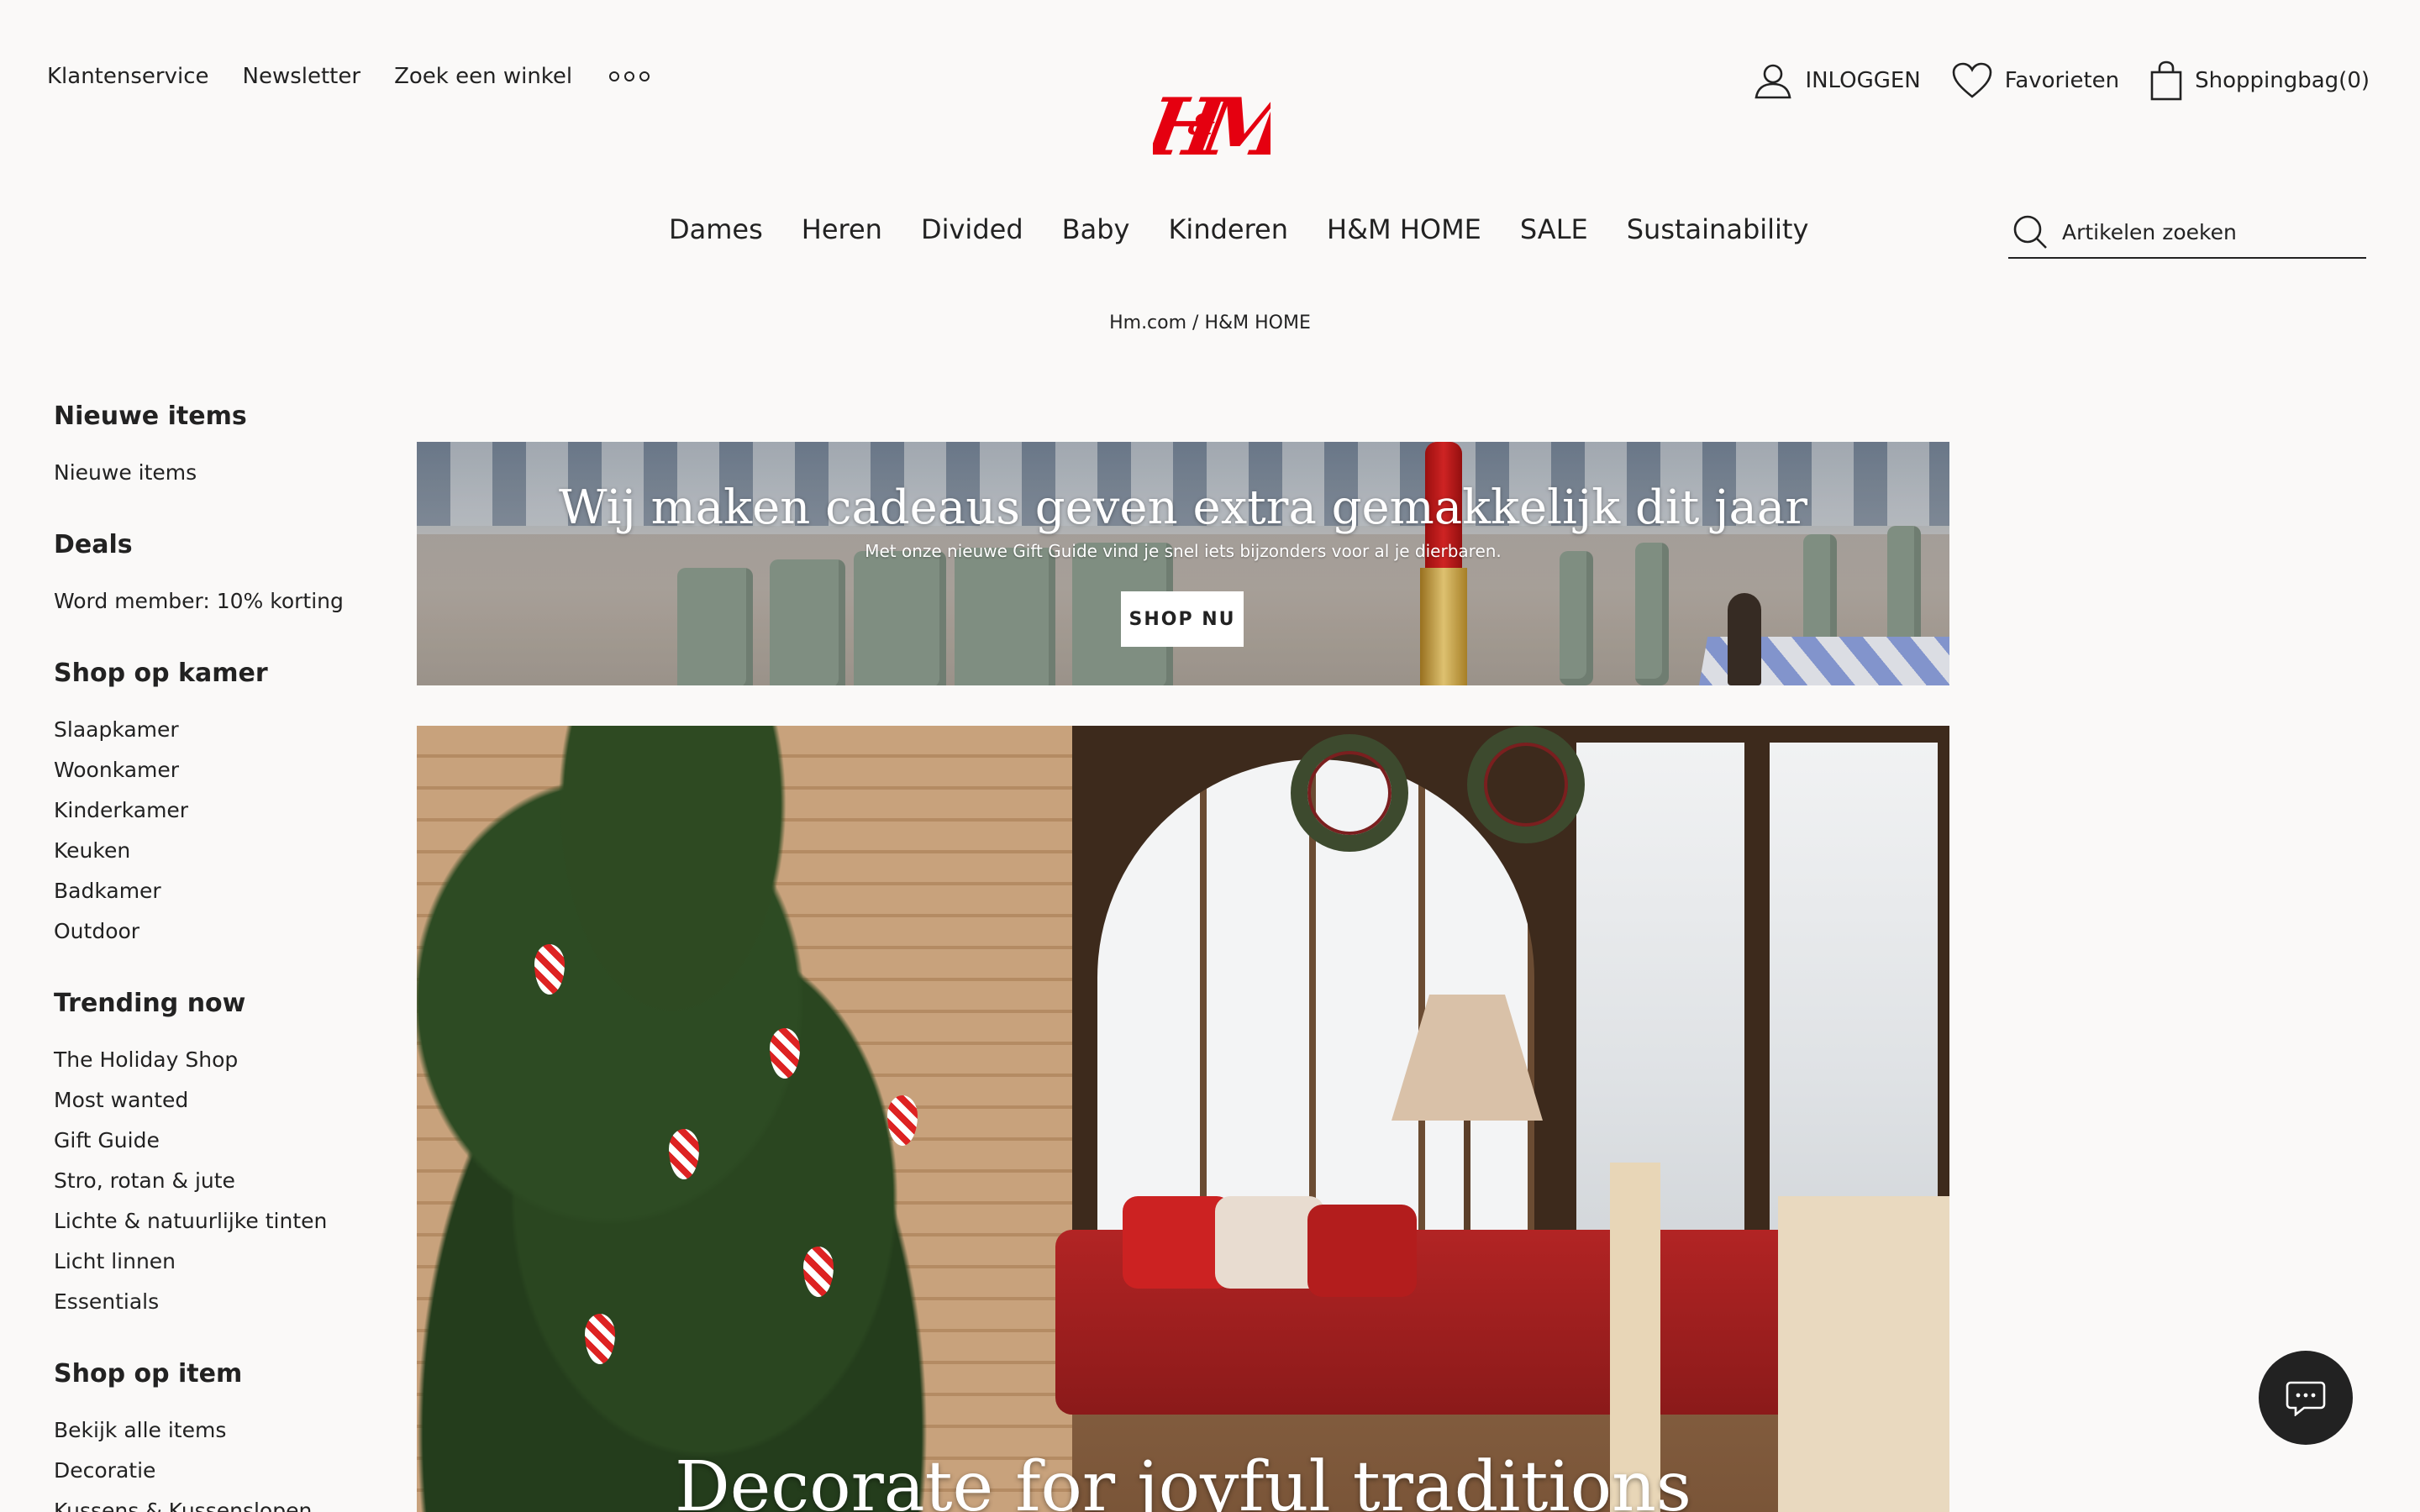  I want to click on sidebar-item-kitchen: Keuken, so click(214, 851).